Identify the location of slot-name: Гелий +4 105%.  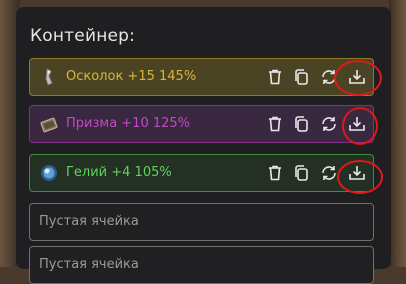
(119, 172).